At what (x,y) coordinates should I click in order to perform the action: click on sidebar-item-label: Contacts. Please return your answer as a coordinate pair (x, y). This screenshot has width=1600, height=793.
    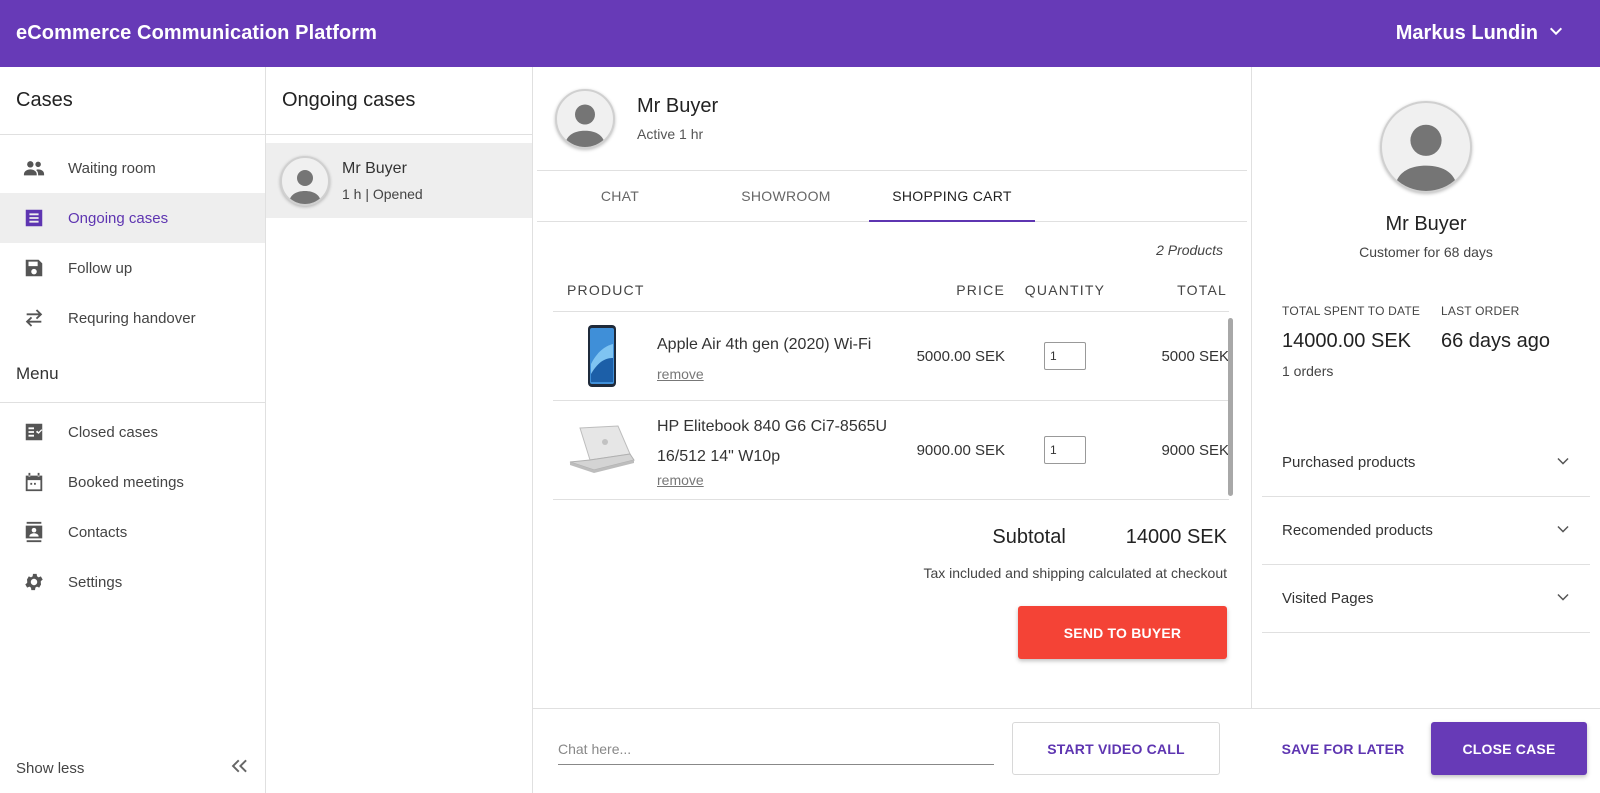
    Looking at the image, I should click on (98, 532).